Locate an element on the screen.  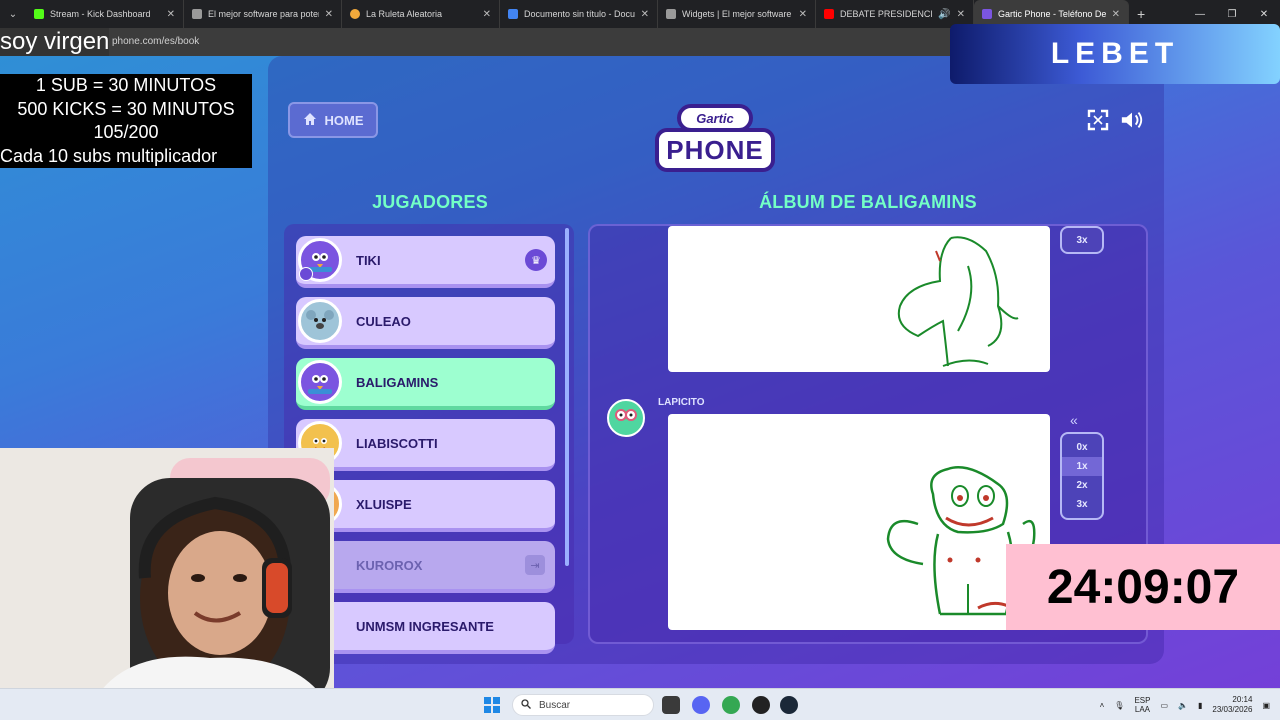
tab-debate: DEBATE PRESIDENCIAL 🔊 ✕ is located at coordinates (895, 14).